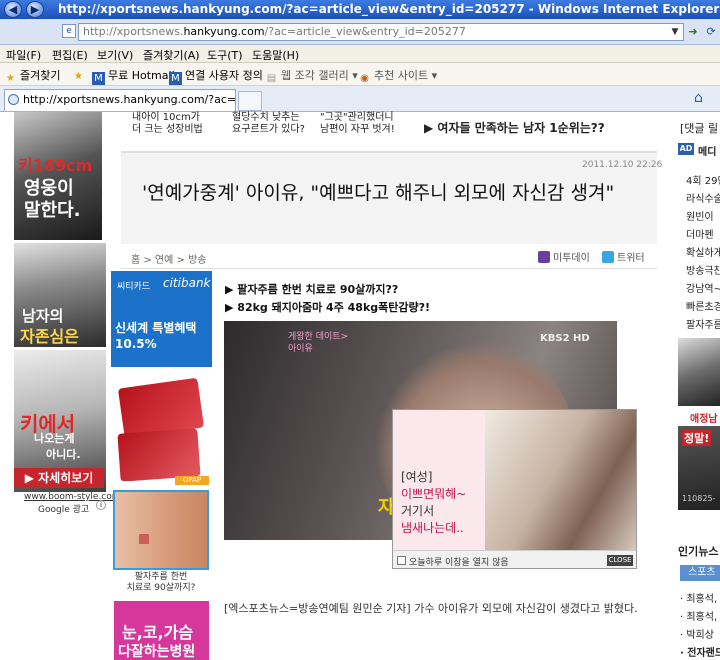 The height and width of the screenshot is (660, 720). I want to click on popular-news-item: · 박희상, so click(697, 633).